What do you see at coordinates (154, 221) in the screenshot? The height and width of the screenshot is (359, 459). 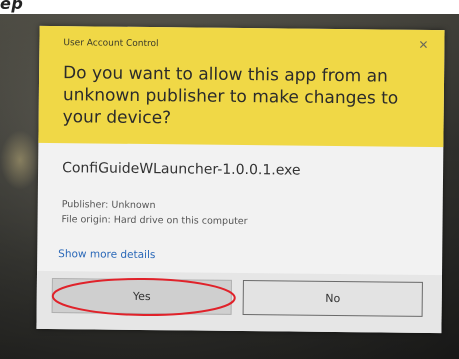 I see `file-origin-text: File origin: Hard drive on this computer` at bounding box center [154, 221].